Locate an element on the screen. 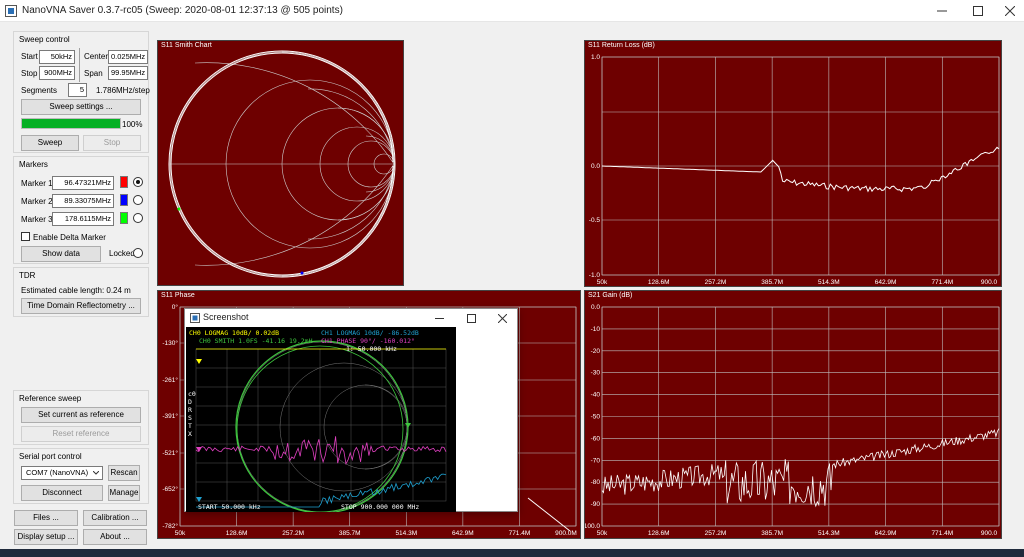  field-divider is located at coordinates (79, 65).